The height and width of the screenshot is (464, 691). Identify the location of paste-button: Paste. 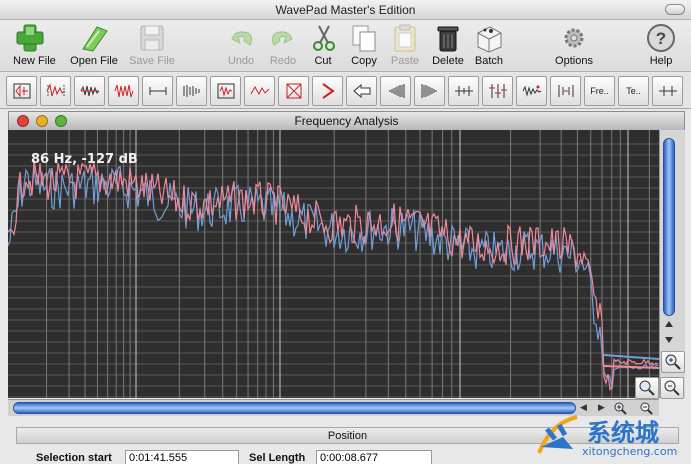
(405, 46).